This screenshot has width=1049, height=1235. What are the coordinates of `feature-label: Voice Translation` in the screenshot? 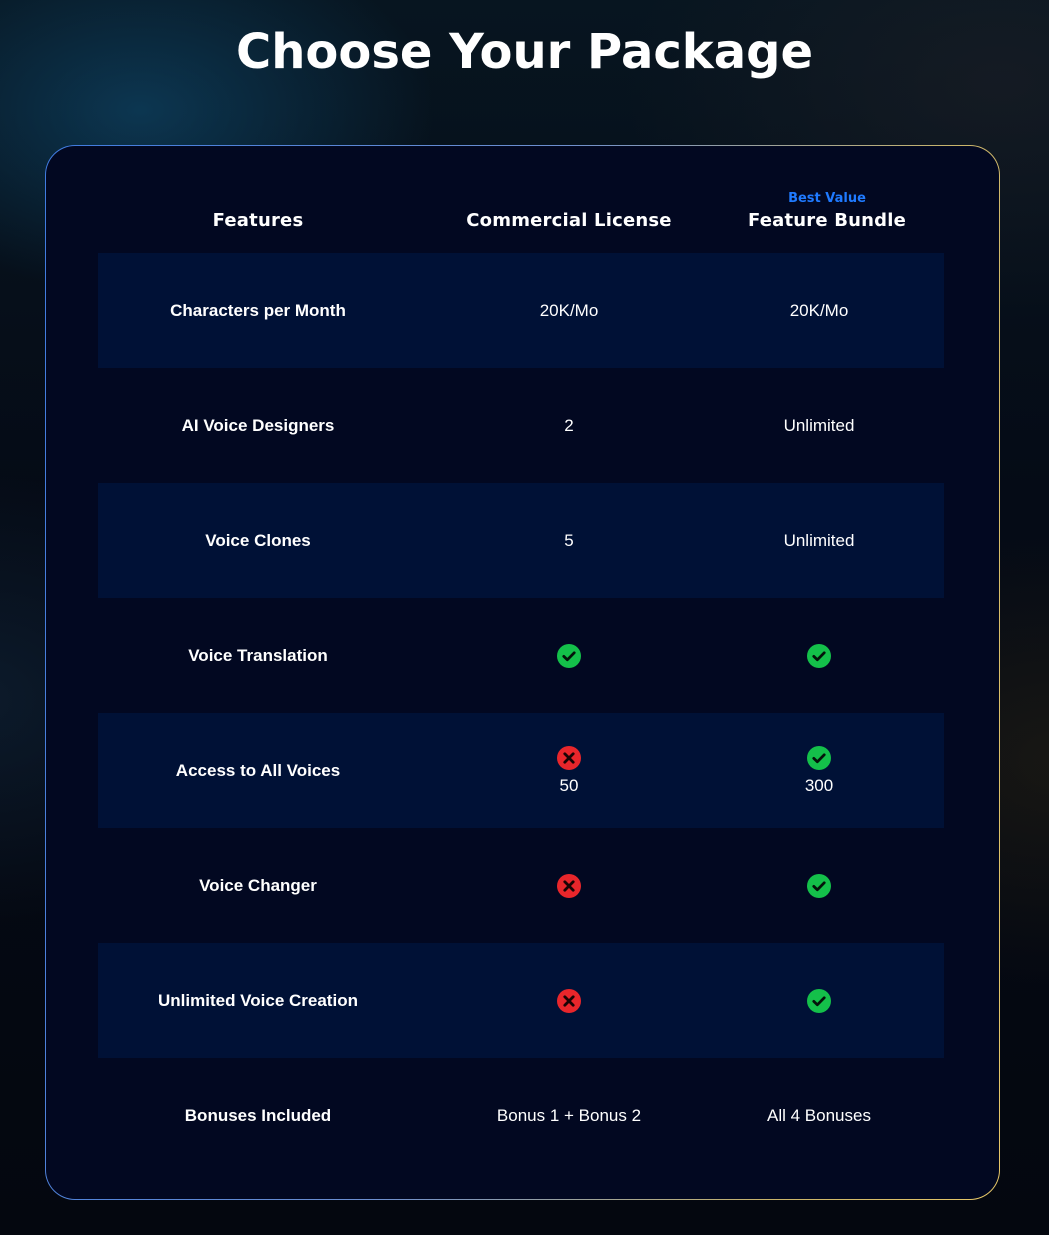 It's located at (258, 655).